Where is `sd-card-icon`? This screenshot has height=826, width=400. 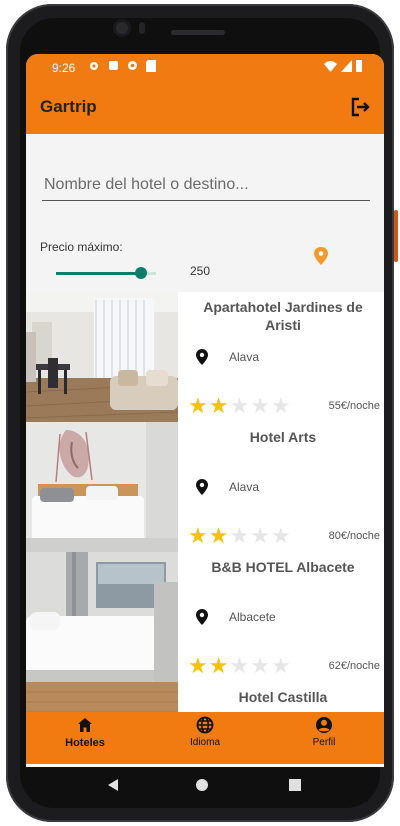 sd-card-icon is located at coordinates (151, 66).